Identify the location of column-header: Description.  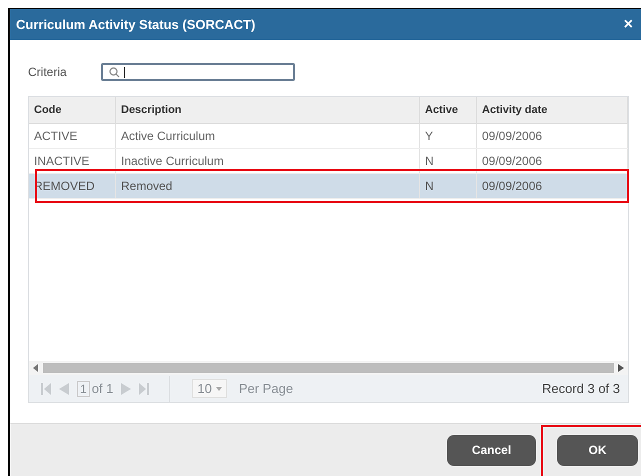
(268, 110).